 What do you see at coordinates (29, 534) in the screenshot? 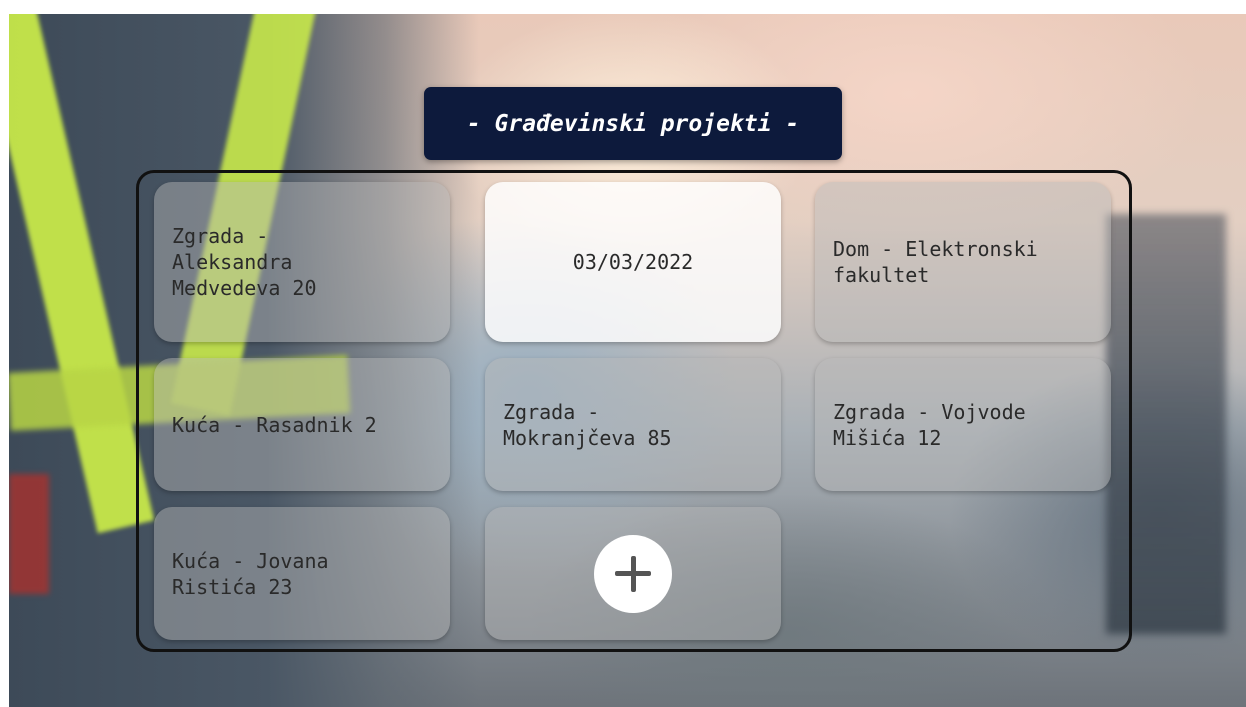
I see `decorative-strip` at bounding box center [29, 534].